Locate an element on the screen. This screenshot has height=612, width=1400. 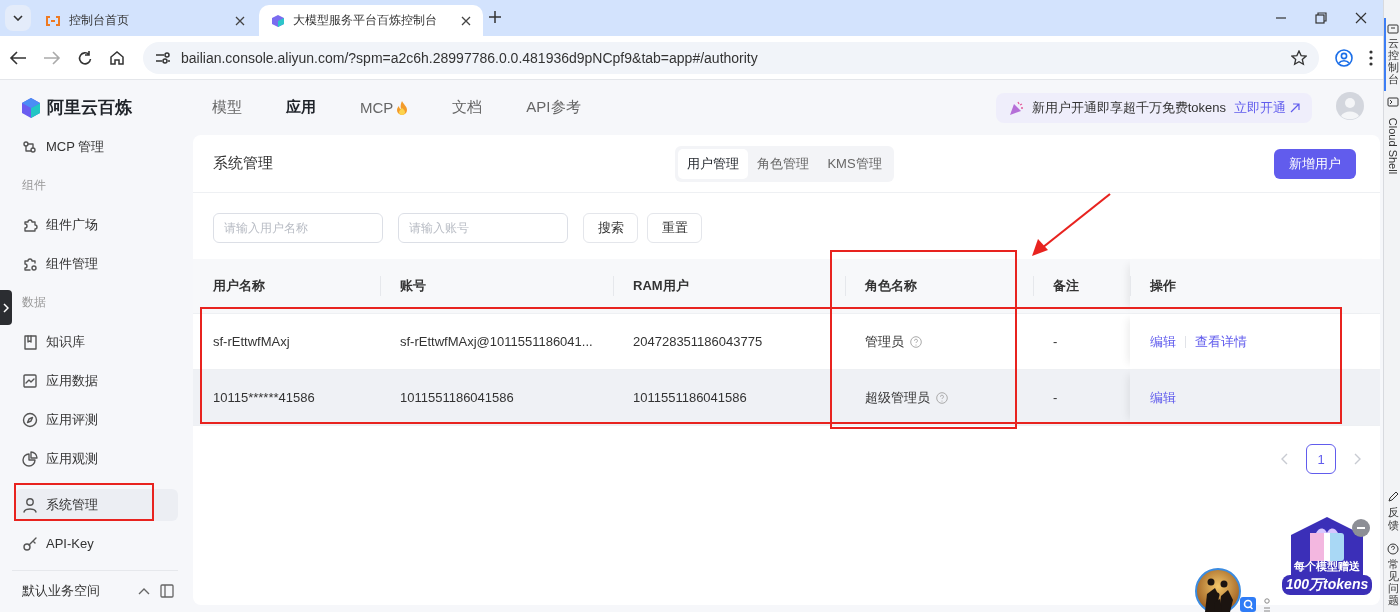
filter-button: 搜索 is located at coordinates (610, 228).